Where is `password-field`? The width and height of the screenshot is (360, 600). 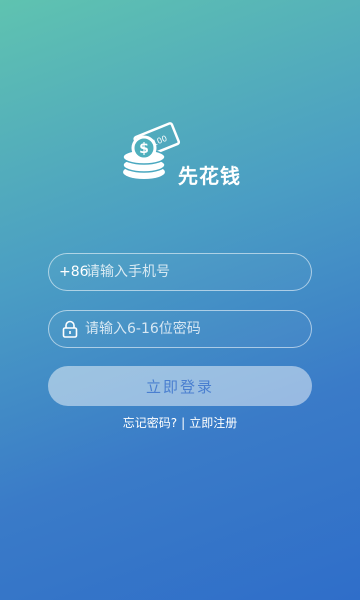
password-field is located at coordinates (180, 329).